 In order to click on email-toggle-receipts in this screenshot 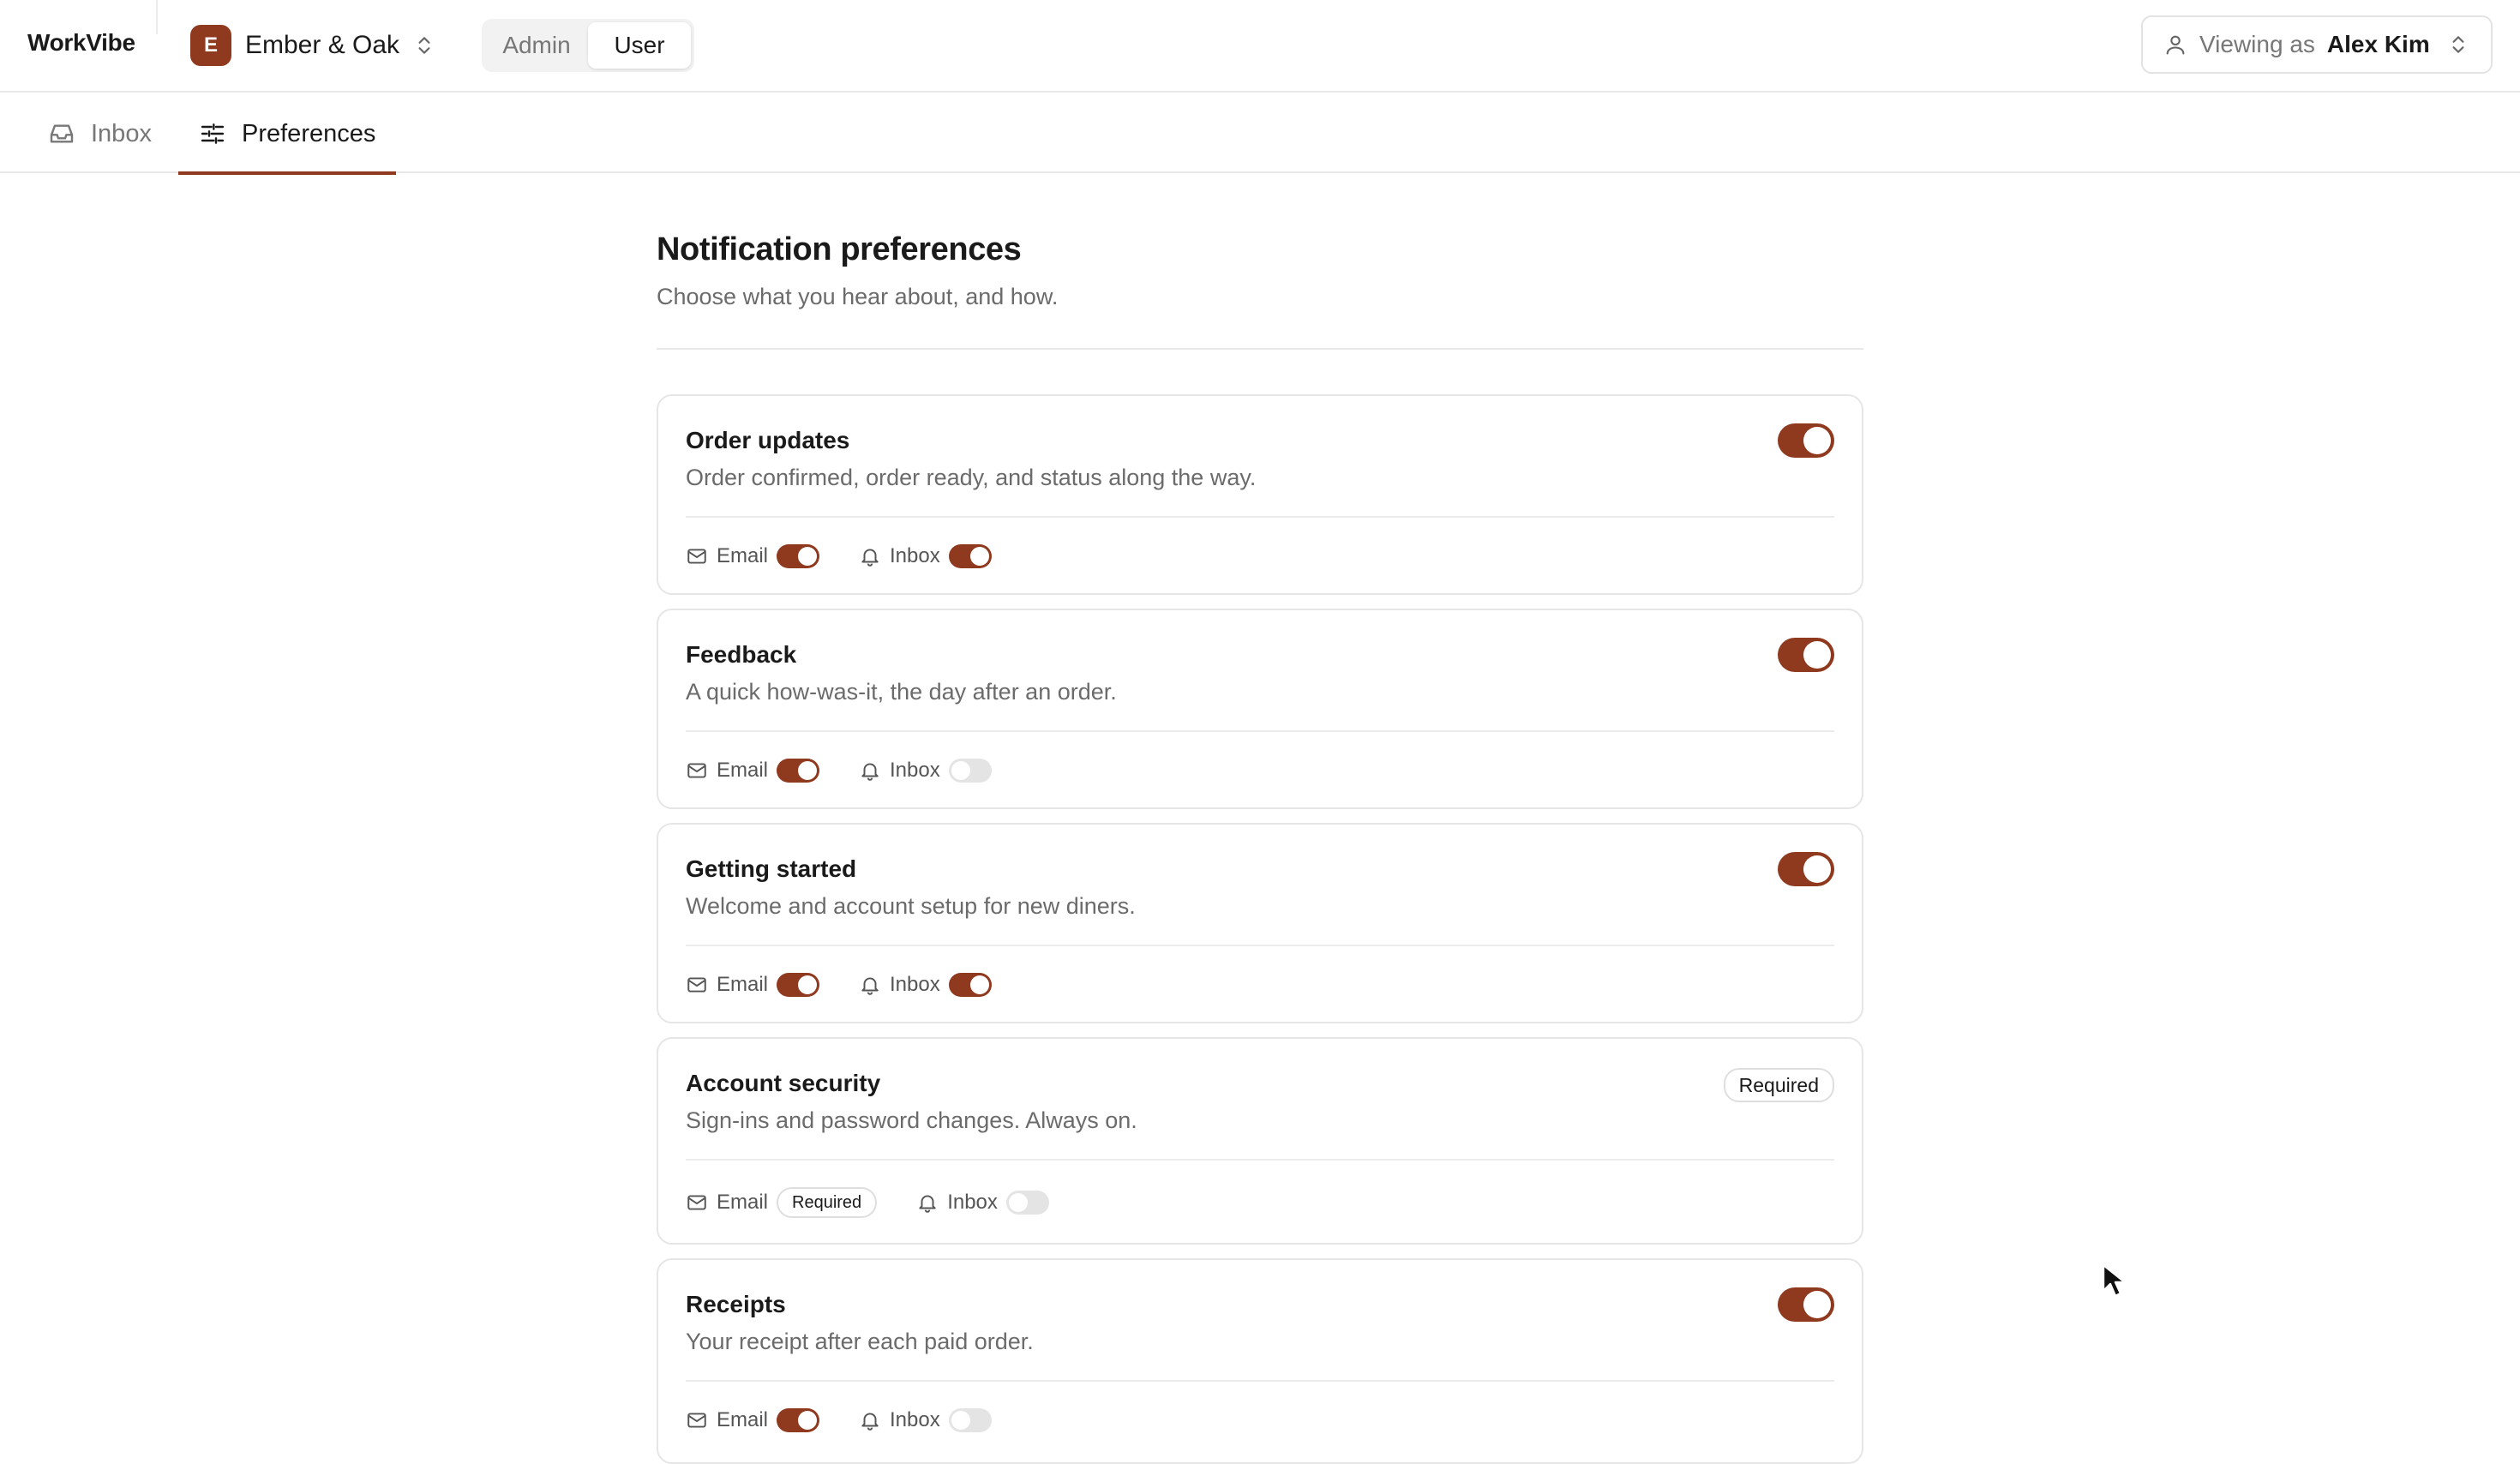, I will do `click(798, 1420)`.